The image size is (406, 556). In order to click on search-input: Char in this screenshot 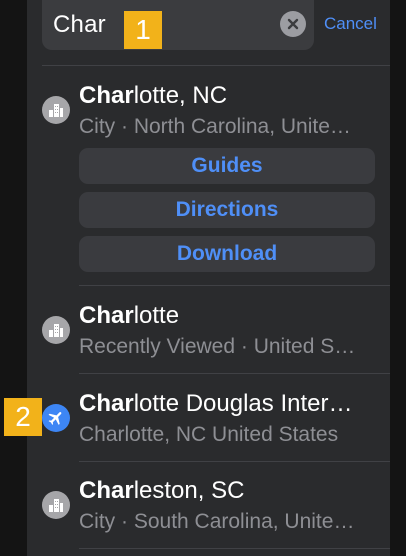, I will do `click(178, 25)`.